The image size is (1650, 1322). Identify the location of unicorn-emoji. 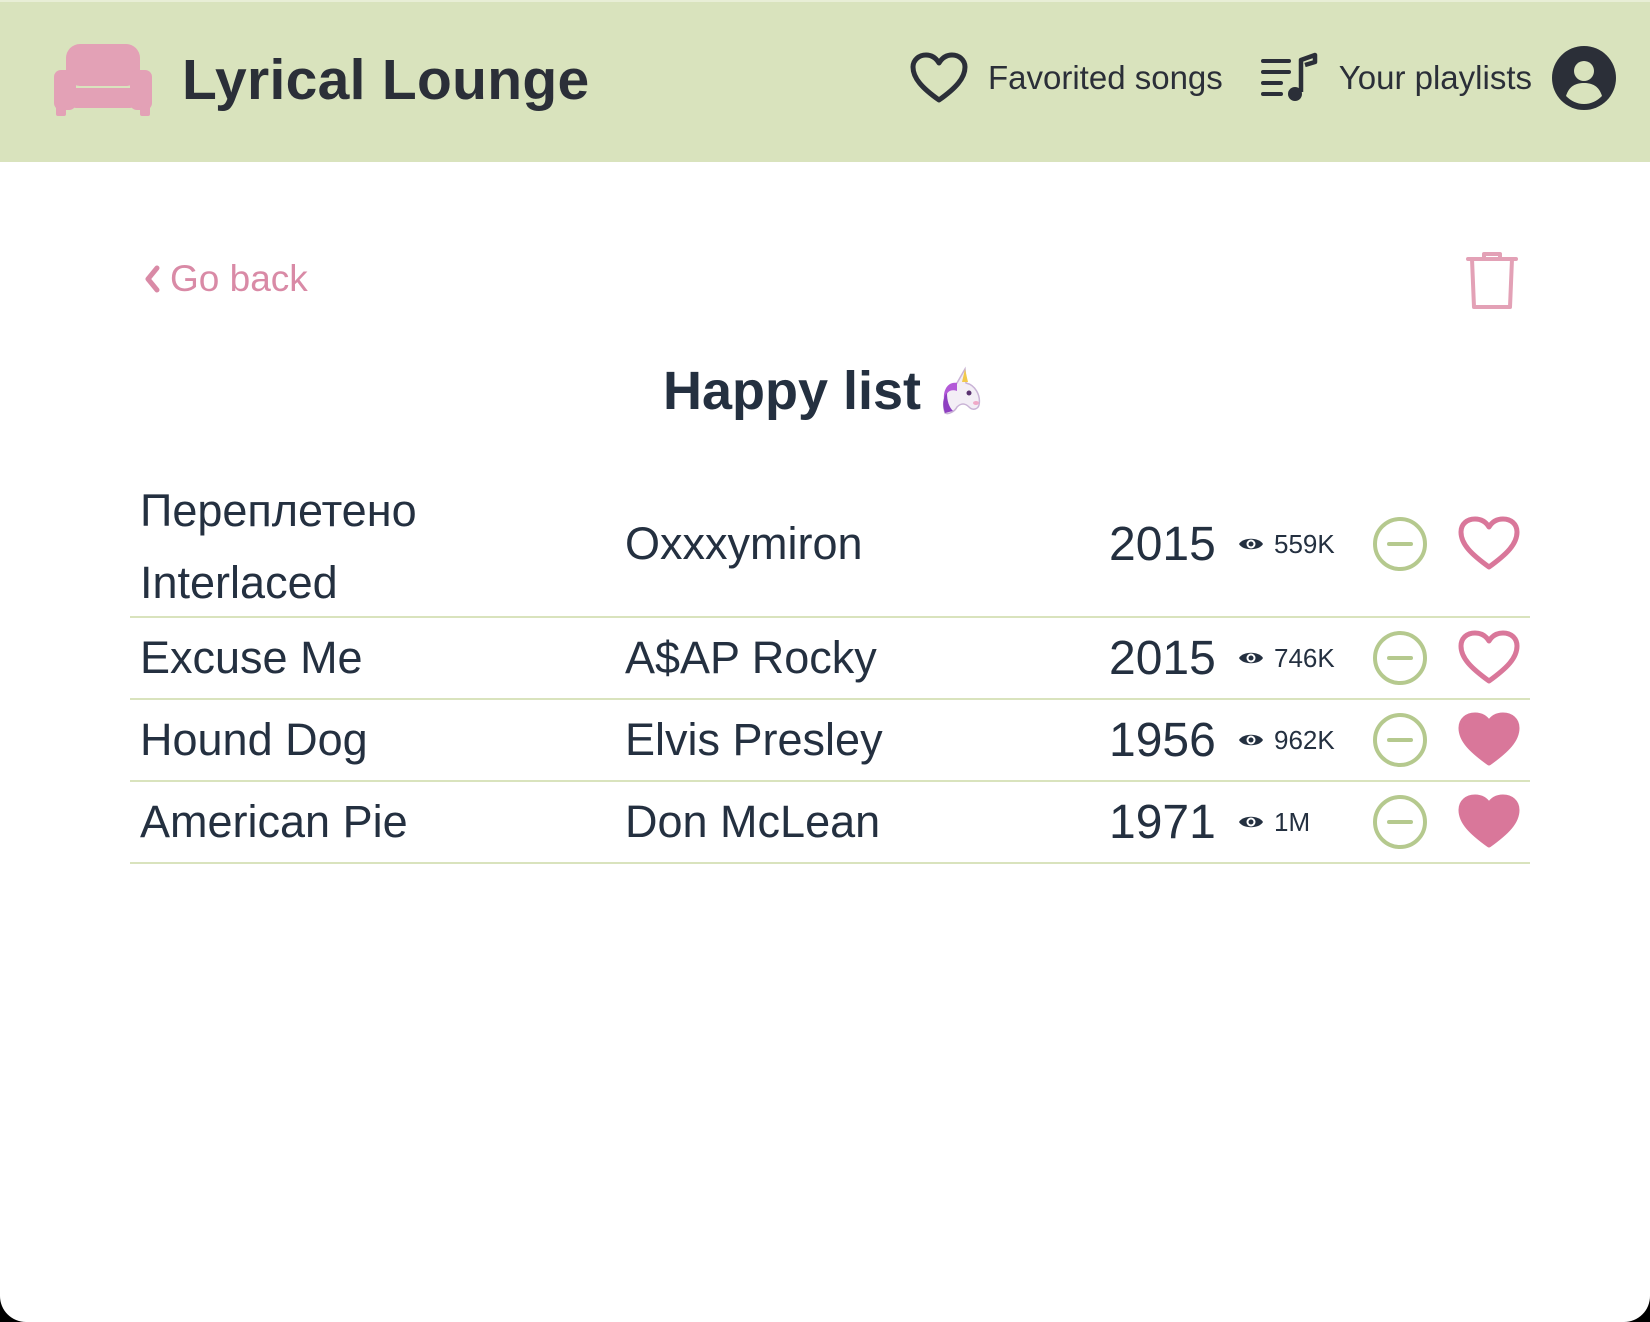
(962, 390).